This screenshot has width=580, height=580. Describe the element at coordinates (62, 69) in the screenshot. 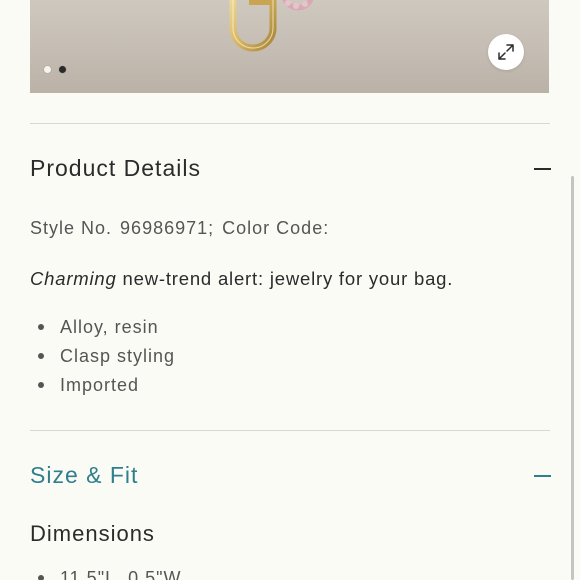

I see `carousel-dot-active` at that location.